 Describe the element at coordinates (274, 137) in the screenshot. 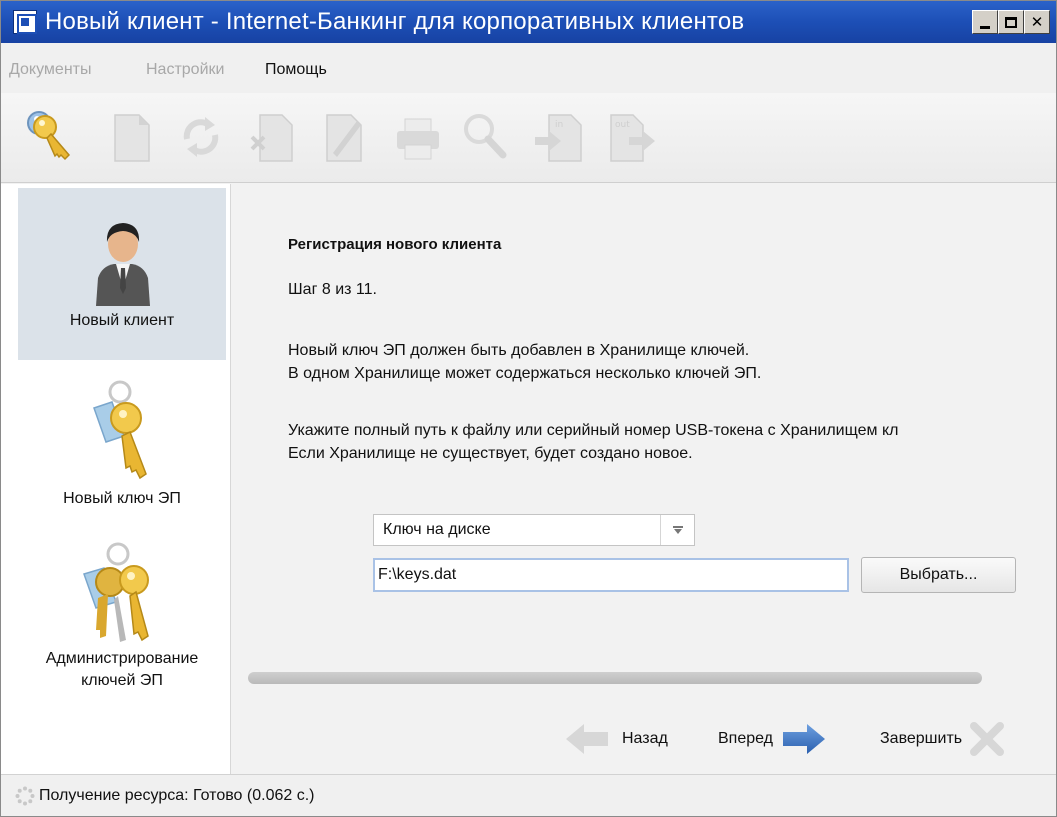

I see `delete-document-icon` at that location.